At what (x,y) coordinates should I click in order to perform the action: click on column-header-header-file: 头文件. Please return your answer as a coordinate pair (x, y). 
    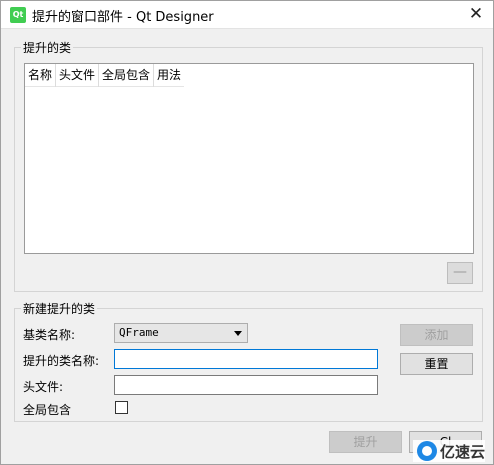
    Looking at the image, I should click on (78, 75).